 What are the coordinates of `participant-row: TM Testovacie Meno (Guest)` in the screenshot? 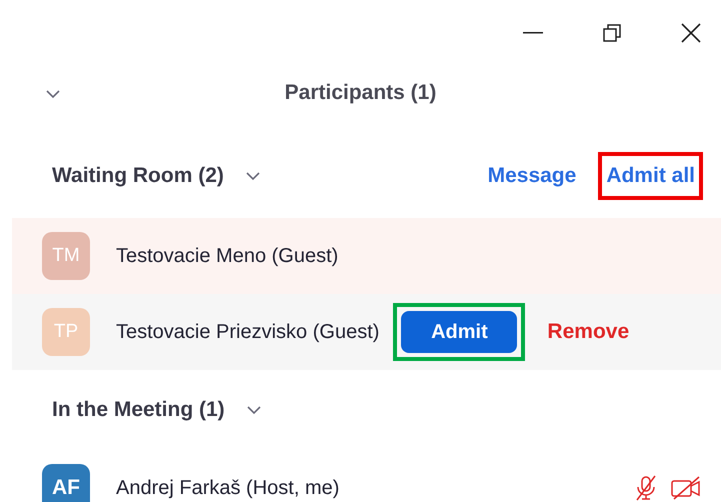 It's located at (366, 256).